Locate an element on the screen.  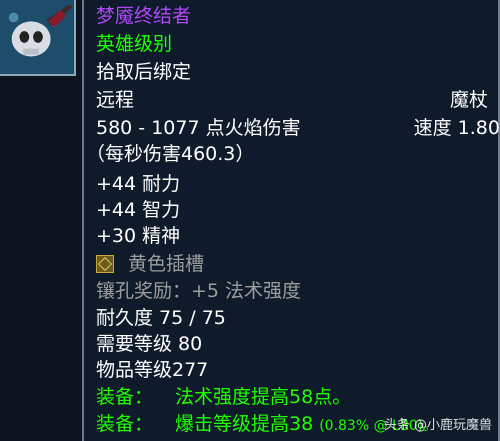
skull-wand-icon is located at coordinates (38, 38).